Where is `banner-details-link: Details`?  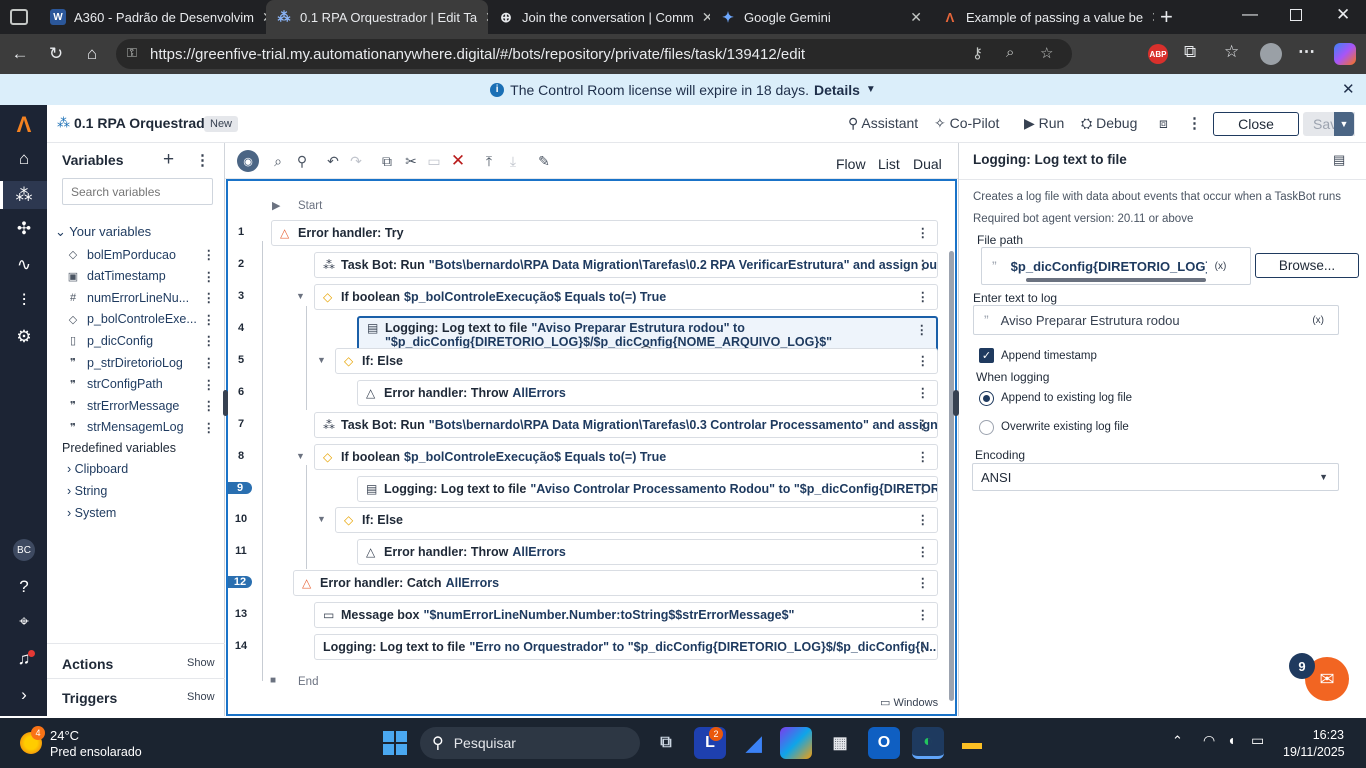 banner-details-link: Details is located at coordinates (837, 90).